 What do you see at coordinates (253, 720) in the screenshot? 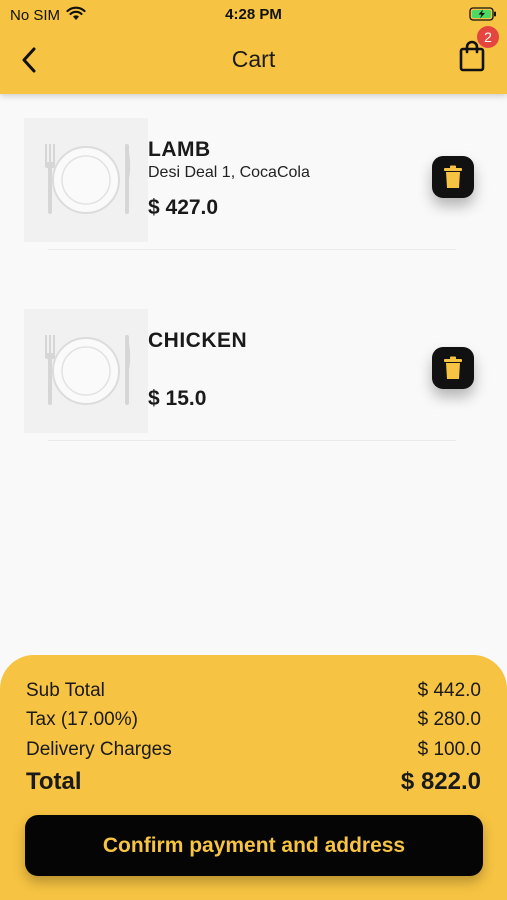
I see `tax-row: Tax (17.00%) $ 280.0` at bounding box center [253, 720].